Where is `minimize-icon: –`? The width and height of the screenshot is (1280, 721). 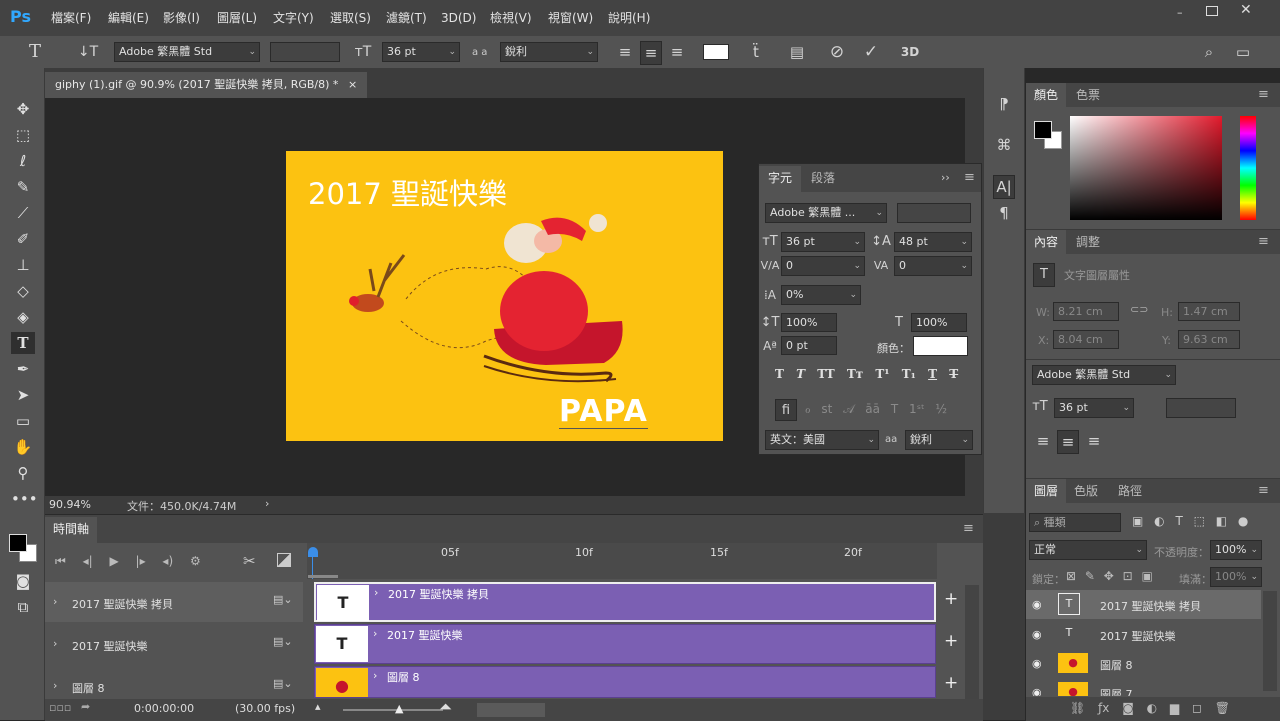 minimize-icon: – is located at coordinates (1184, 12).